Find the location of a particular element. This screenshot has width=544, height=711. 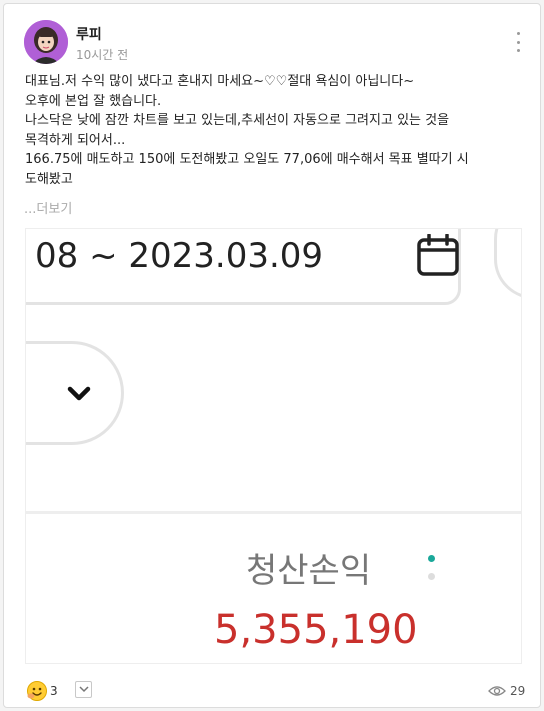

eye-icon is located at coordinates (497, 691).